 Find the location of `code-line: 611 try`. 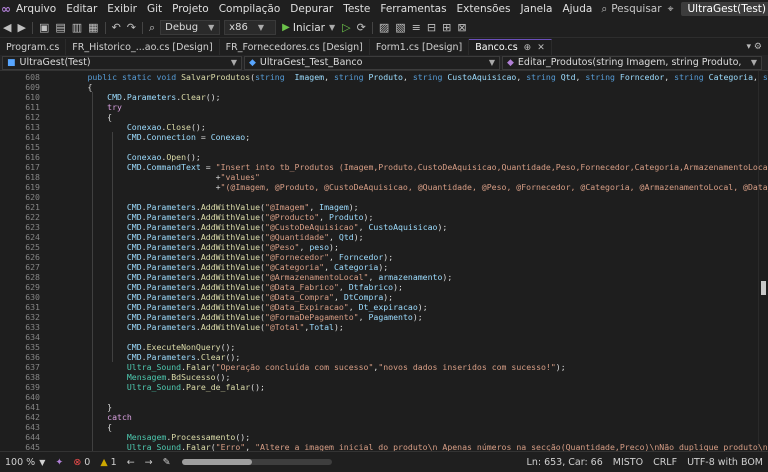

code-line: 611 try is located at coordinates (380, 107).